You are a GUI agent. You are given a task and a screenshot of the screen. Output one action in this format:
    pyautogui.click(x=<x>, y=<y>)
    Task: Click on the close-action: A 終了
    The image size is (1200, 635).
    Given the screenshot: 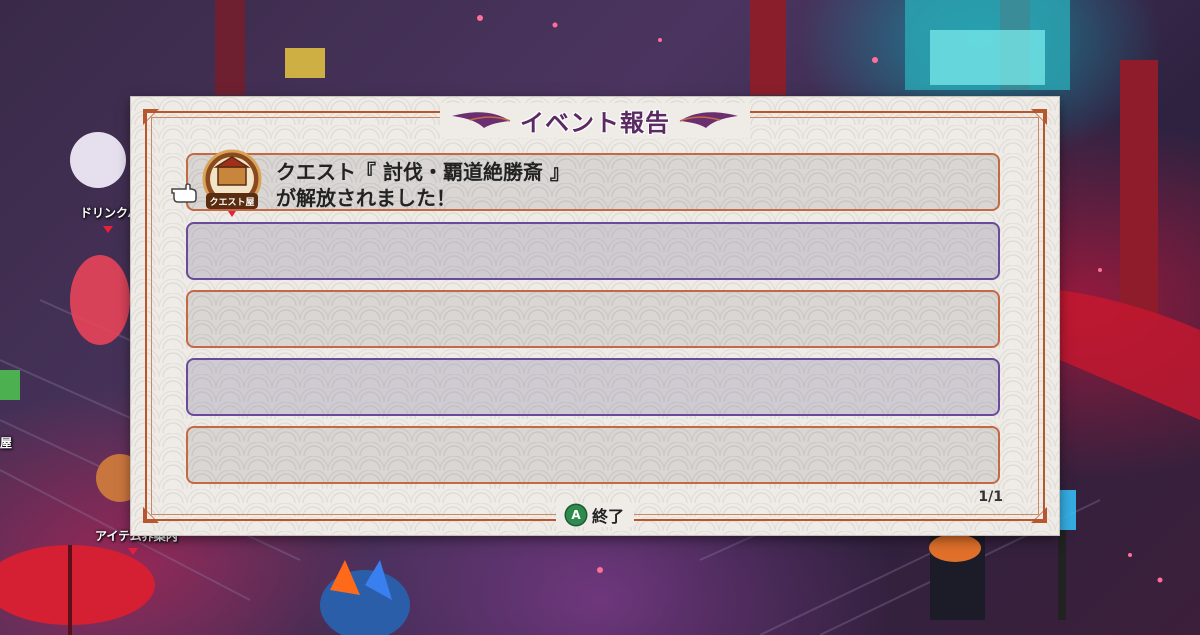 What is the action you would take?
    pyautogui.click(x=595, y=515)
    